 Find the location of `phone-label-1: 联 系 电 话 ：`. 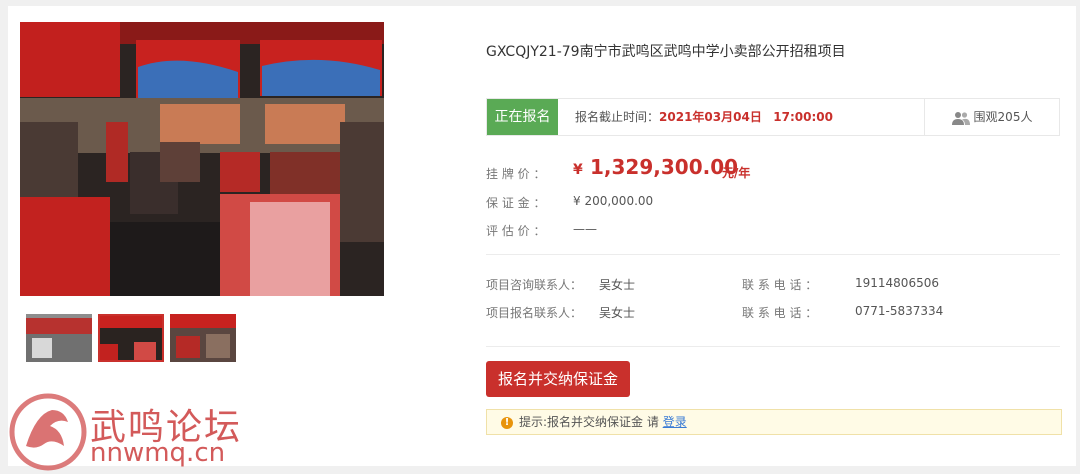

phone-label-1: 联 系 电 话 ： is located at coordinates (780, 285).